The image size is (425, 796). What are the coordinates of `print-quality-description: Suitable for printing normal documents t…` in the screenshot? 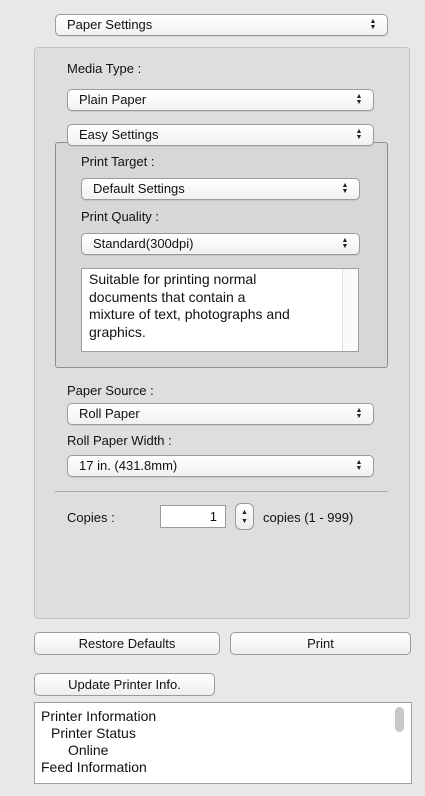 It's located at (220, 310).